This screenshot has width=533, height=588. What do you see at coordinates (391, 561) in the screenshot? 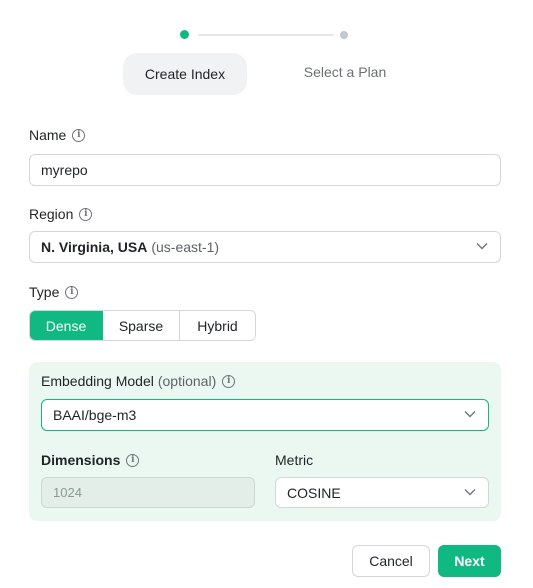
I see `cancel-button: Cancel` at bounding box center [391, 561].